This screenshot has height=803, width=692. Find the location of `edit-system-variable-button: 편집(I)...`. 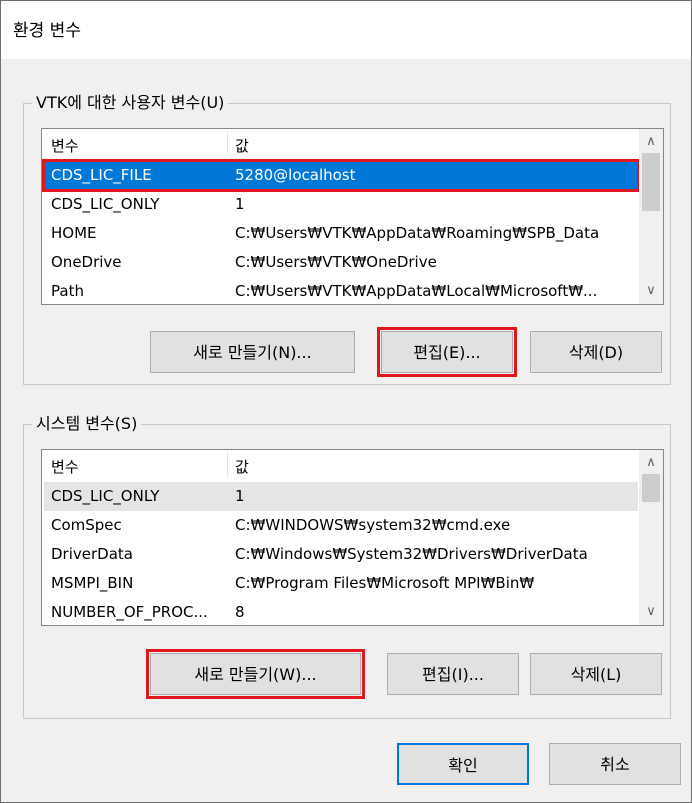

edit-system-variable-button: 편집(I)... is located at coordinates (453, 674).